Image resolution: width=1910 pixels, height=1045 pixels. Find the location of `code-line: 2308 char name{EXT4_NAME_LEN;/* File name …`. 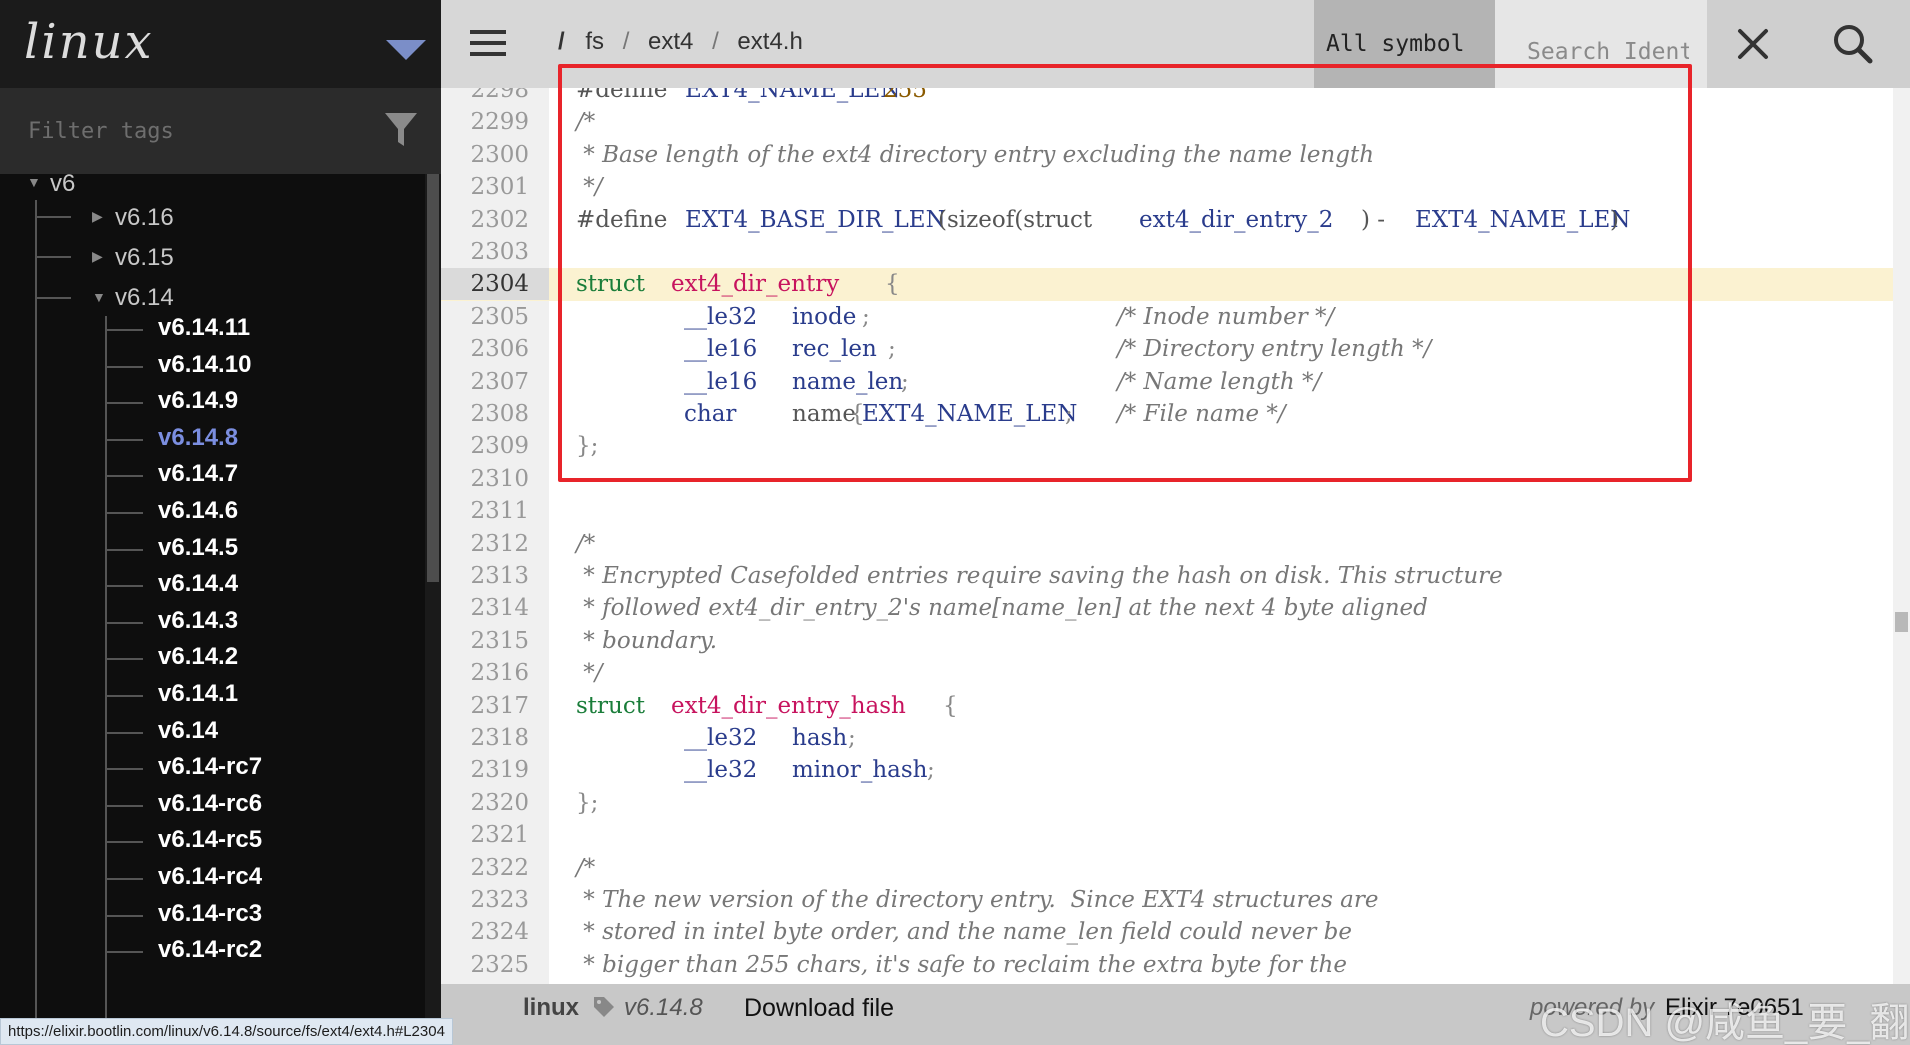

code-line: 2308 char name{EXT4_NAME_LEN;/* File name … is located at coordinates (1175, 414).